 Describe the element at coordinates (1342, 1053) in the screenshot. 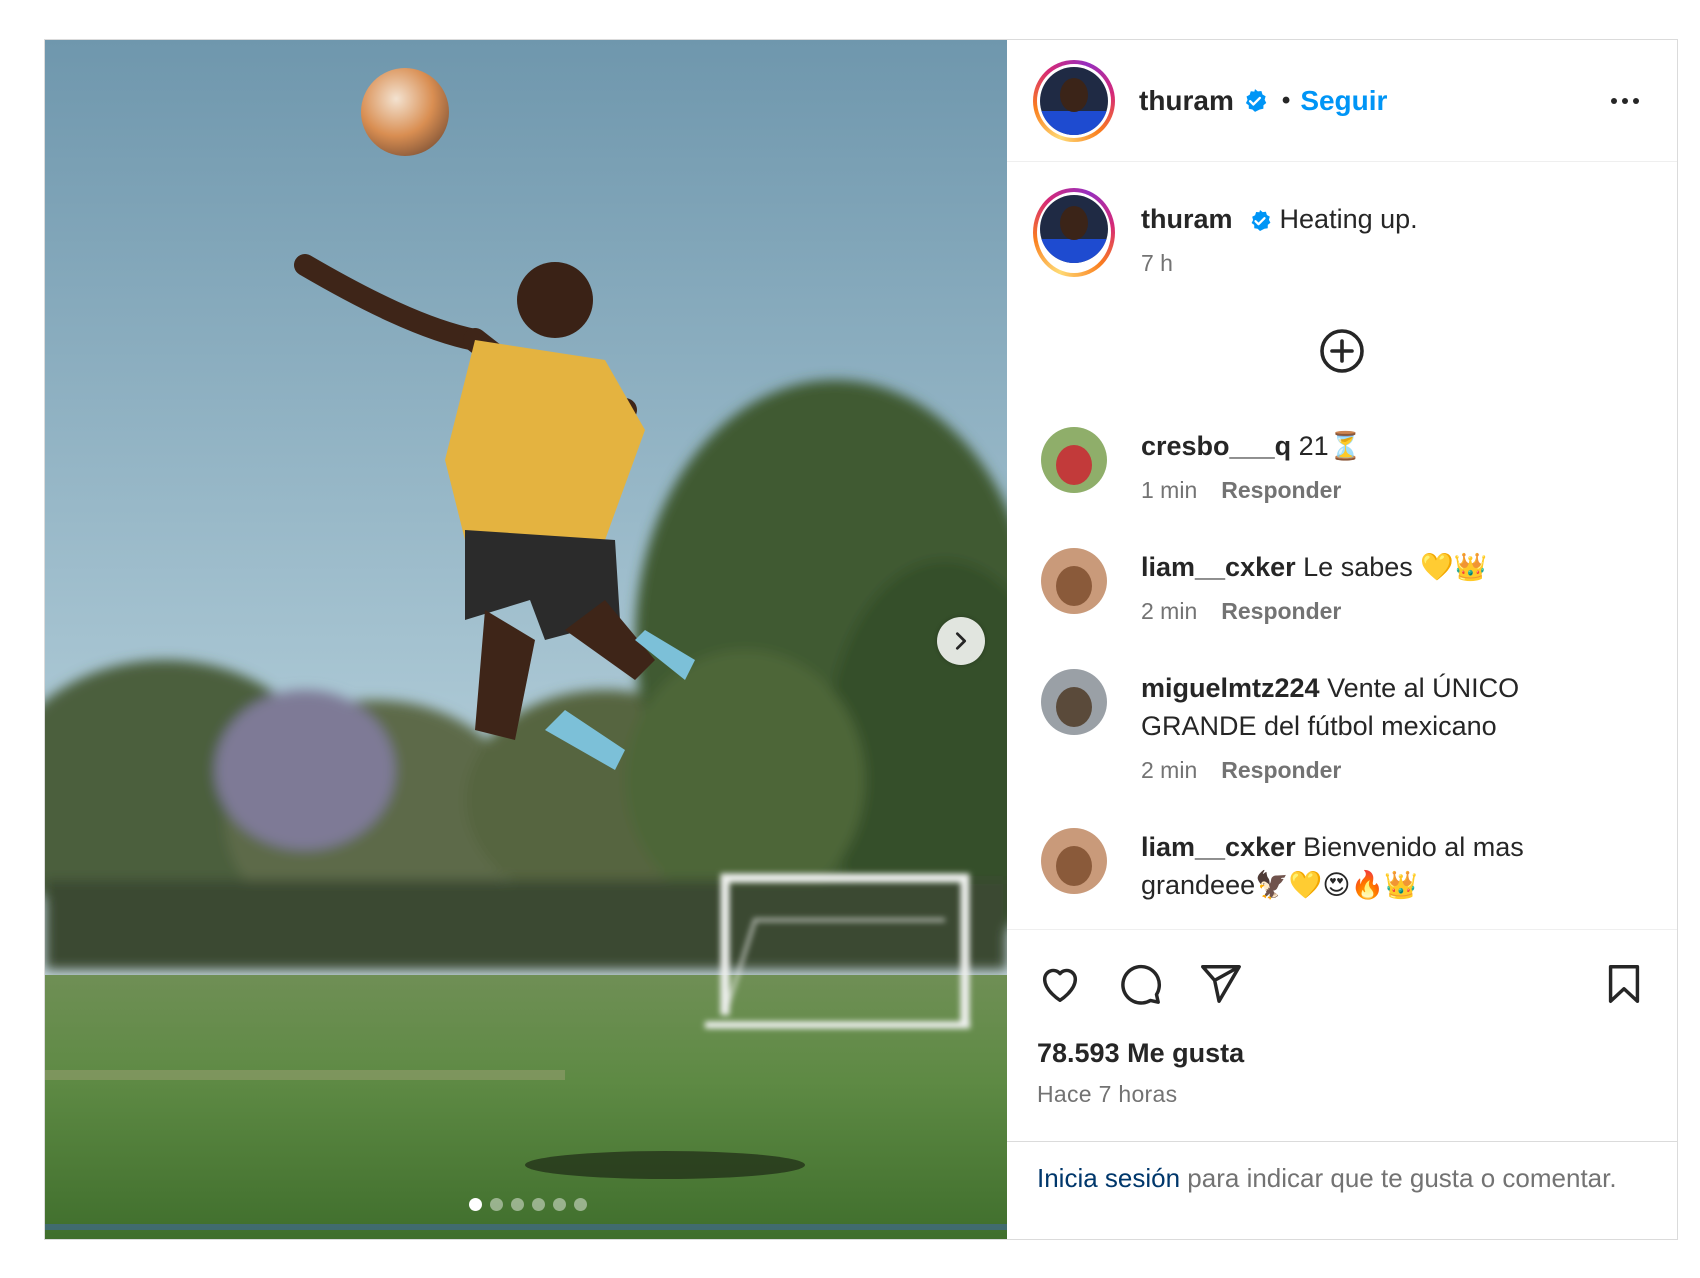

I see `likes-count: 78.593 Me gusta` at that location.